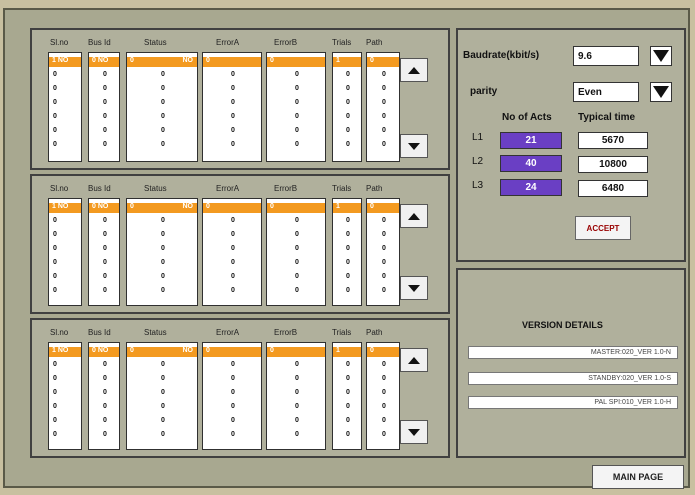 The height and width of the screenshot is (495, 695). What do you see at coordinates (661, 56) in the screenshot?
I see `baudrate-dropdown-button` at bounding box center [661, 56].